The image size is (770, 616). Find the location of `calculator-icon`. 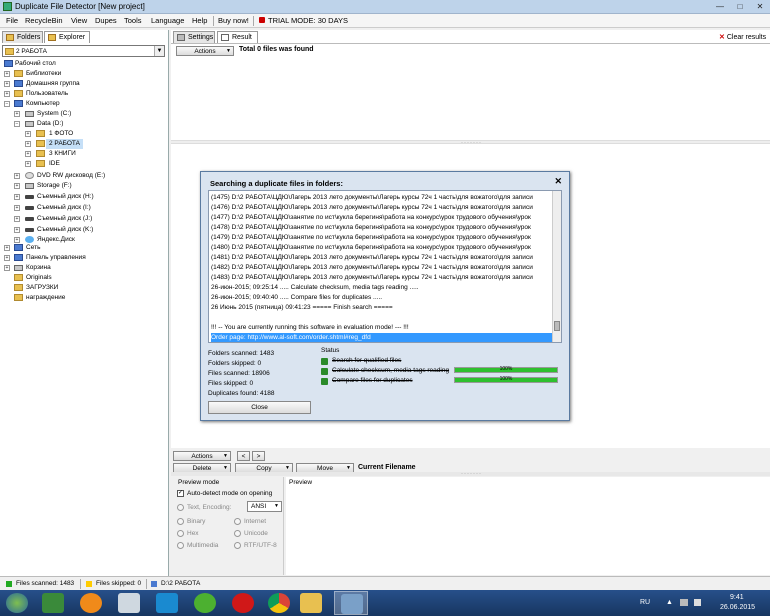

calculator-icon is located at coordinates (129, 603).